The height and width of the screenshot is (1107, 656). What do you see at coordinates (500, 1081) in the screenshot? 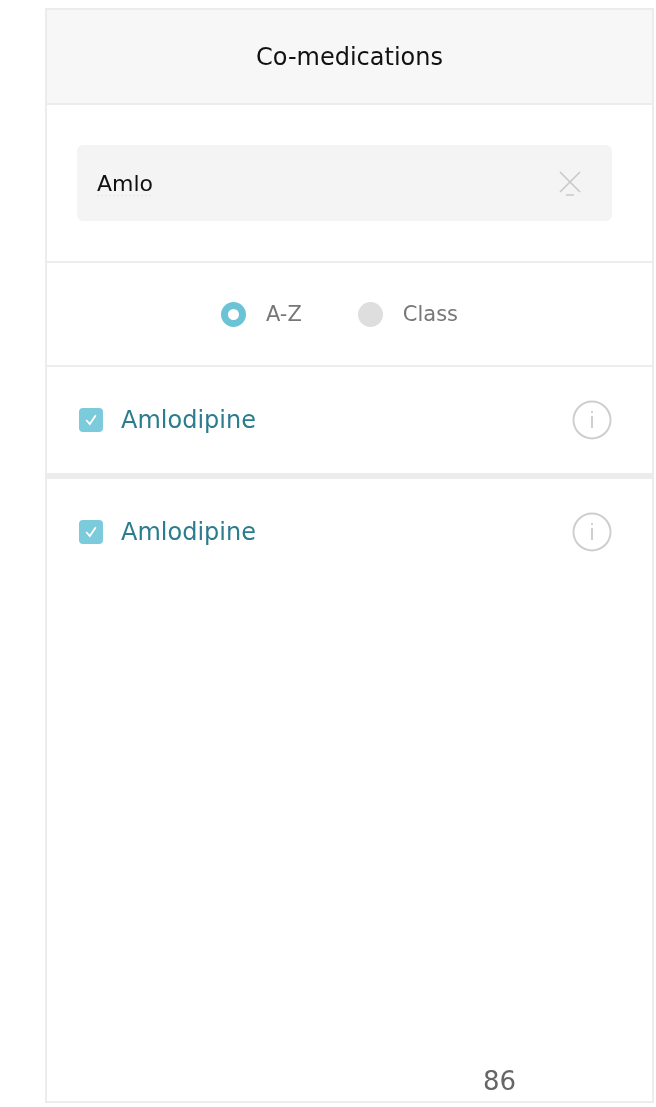
I see `page-number: 86` at bounding box center [500, 1081].